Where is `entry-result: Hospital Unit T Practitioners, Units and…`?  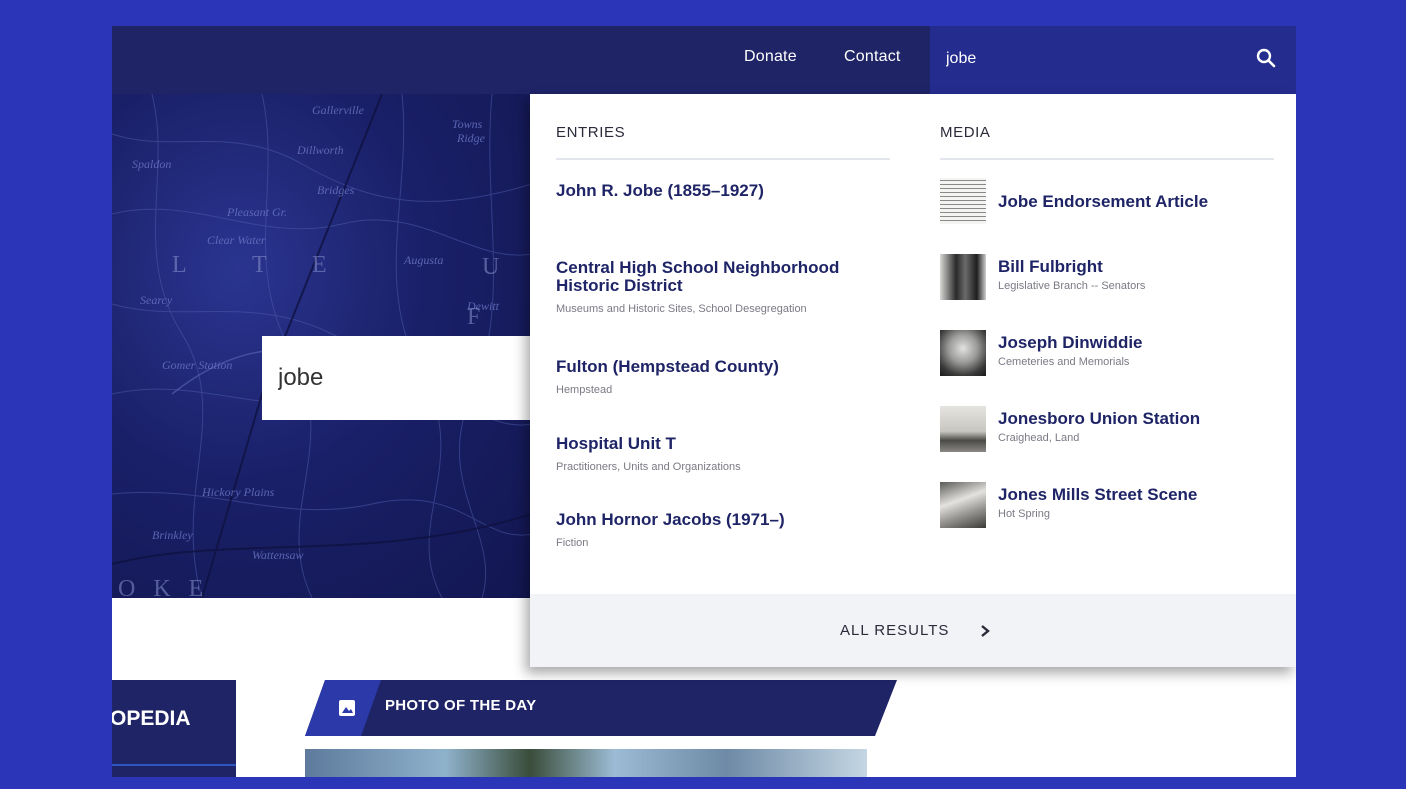 entry-result: Hospital Unit T Practitioners, Units and… is located at coordinates (726, 454).